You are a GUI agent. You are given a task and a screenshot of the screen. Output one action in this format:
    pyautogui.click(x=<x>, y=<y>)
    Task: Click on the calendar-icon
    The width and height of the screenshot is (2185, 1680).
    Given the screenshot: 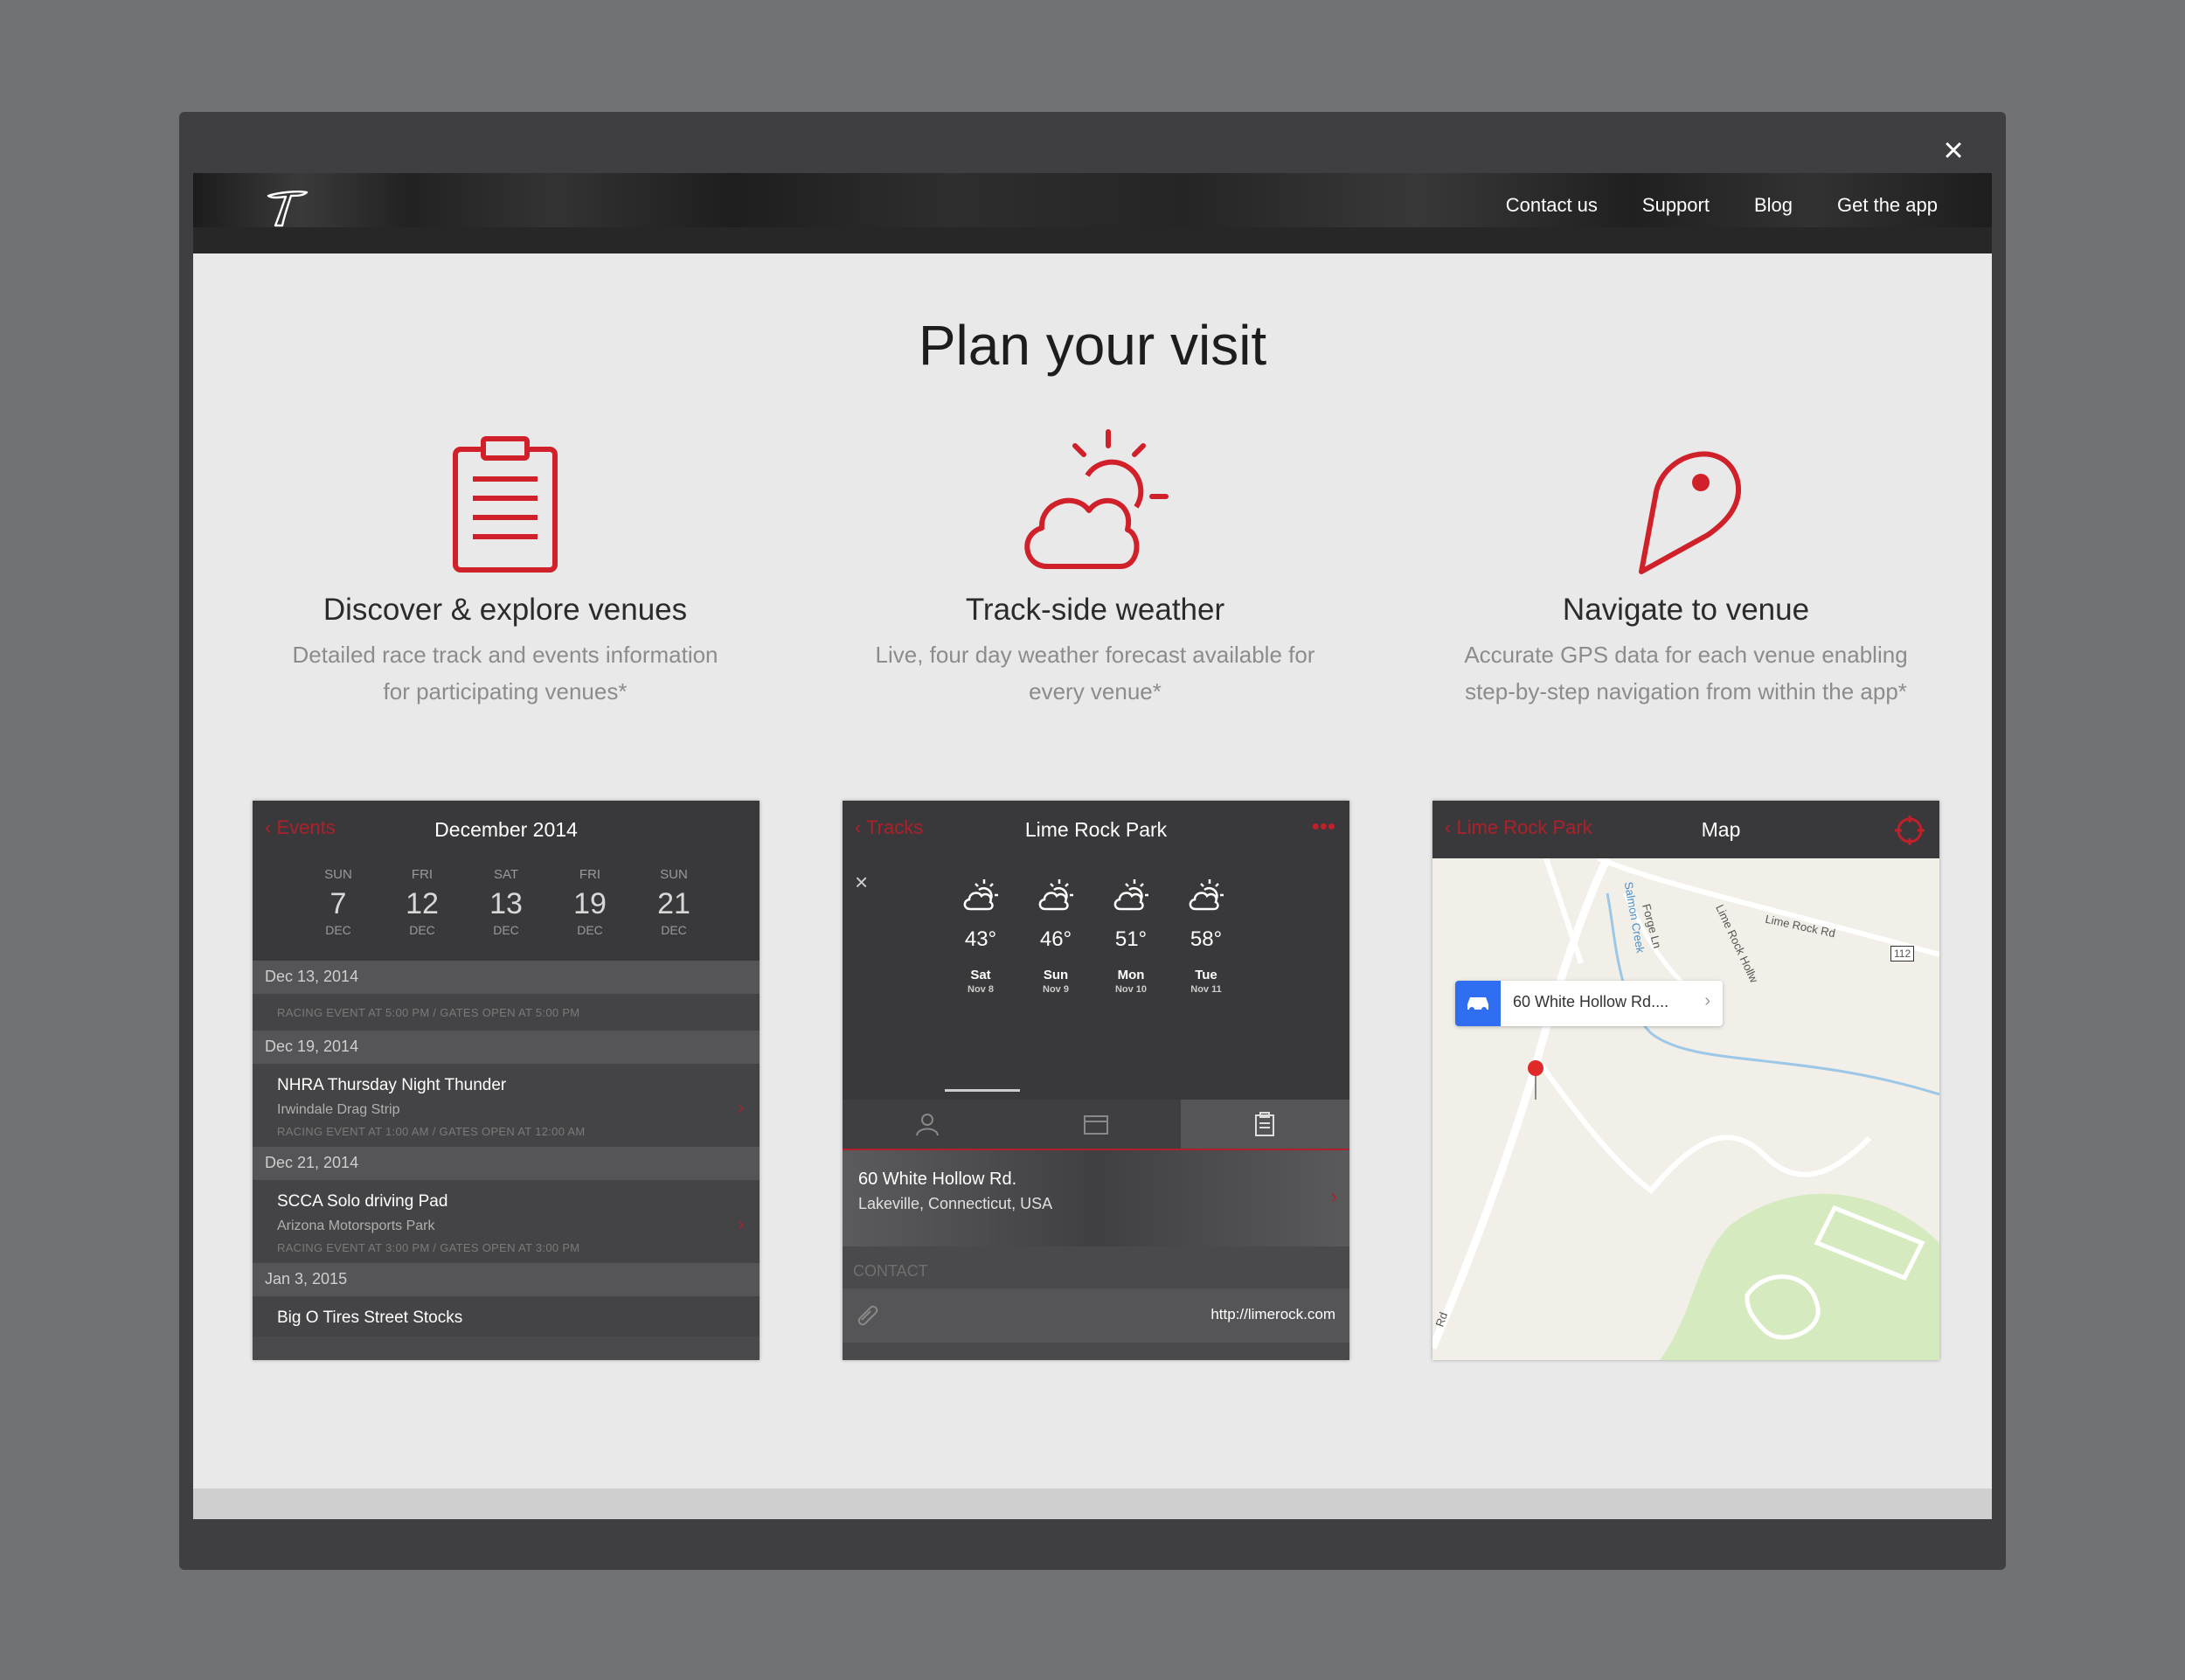 What is the action you would take?
    pyautogui.click(x=1096, y=1125)
    